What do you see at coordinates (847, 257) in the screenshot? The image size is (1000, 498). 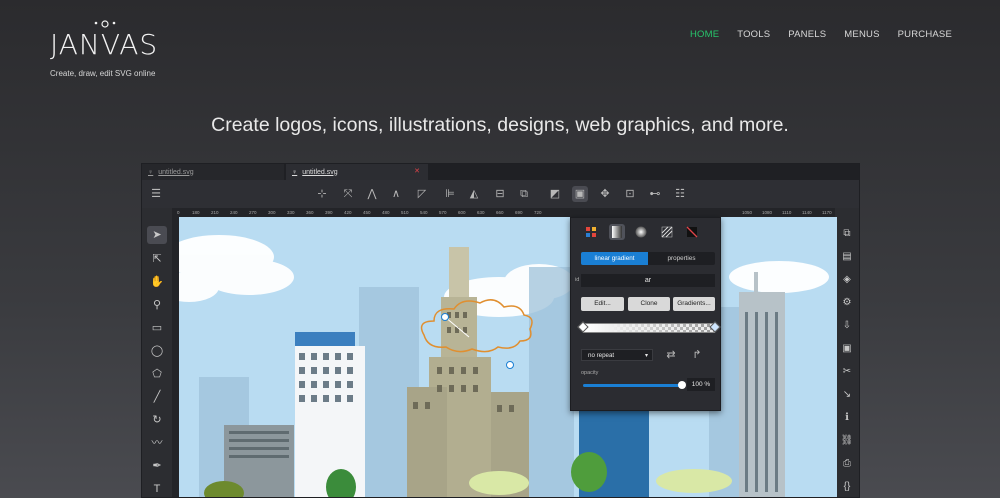 I see `clipboard-icon: ▤` at bounding box center [847, 257].